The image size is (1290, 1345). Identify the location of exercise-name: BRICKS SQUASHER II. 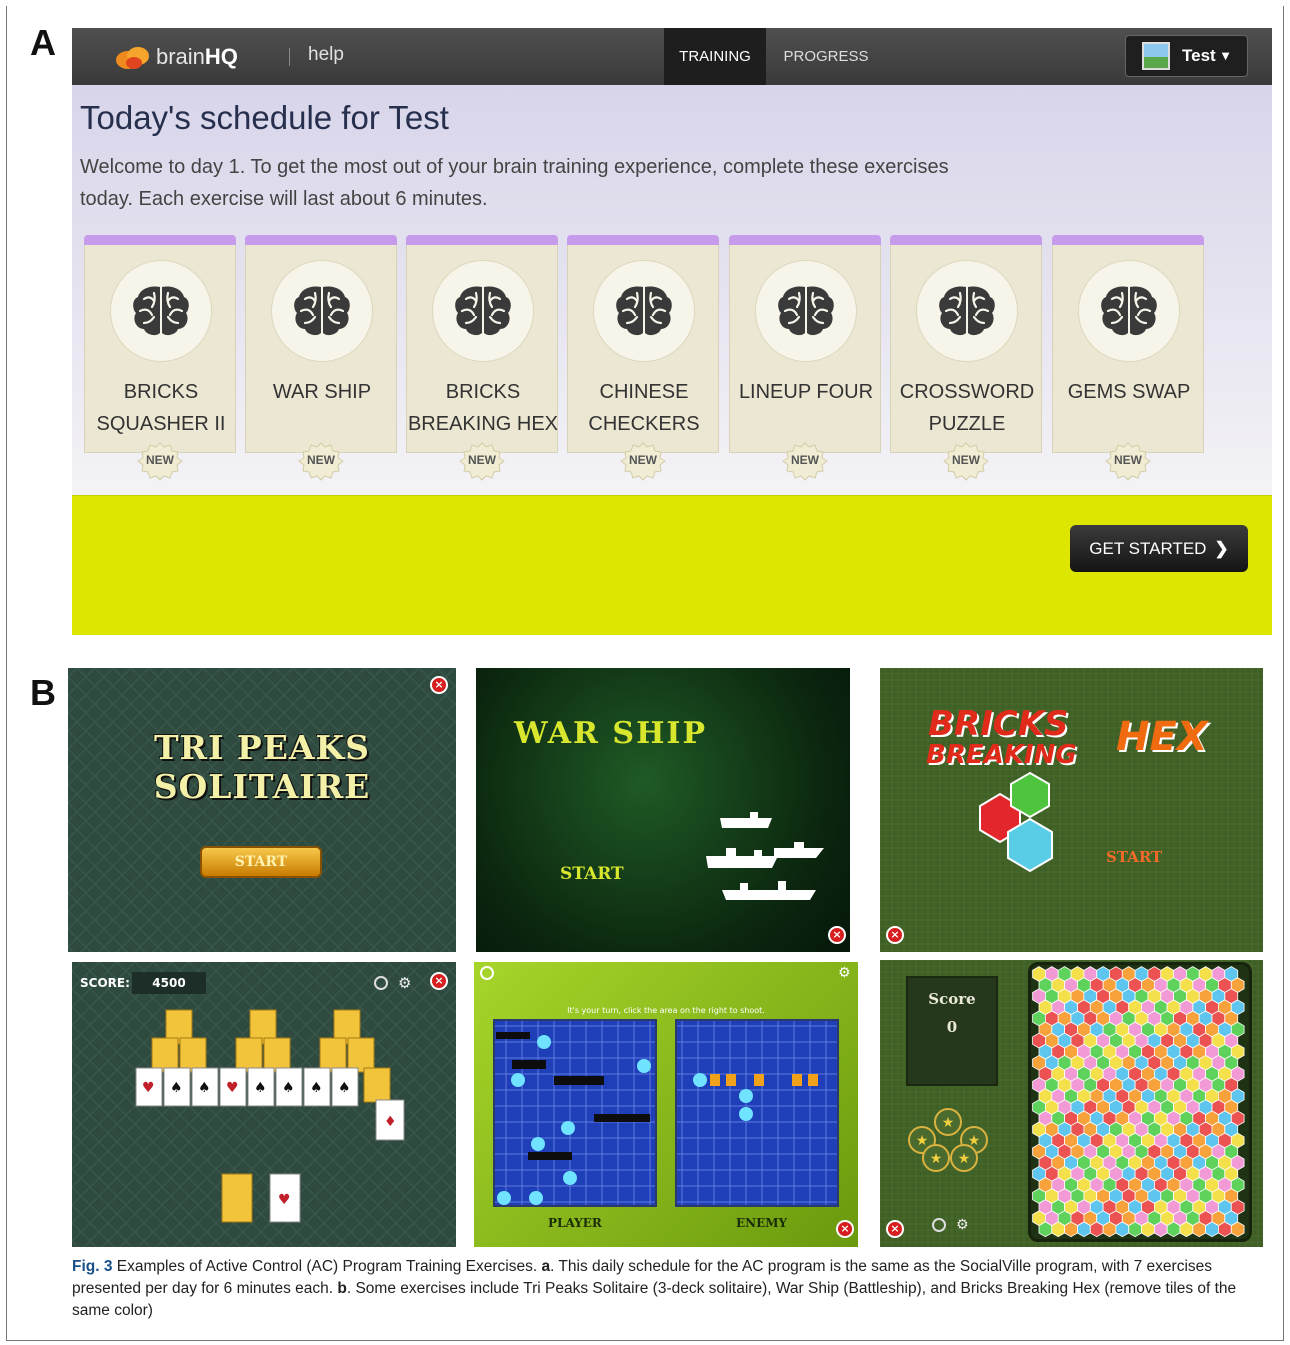
(161, 408).